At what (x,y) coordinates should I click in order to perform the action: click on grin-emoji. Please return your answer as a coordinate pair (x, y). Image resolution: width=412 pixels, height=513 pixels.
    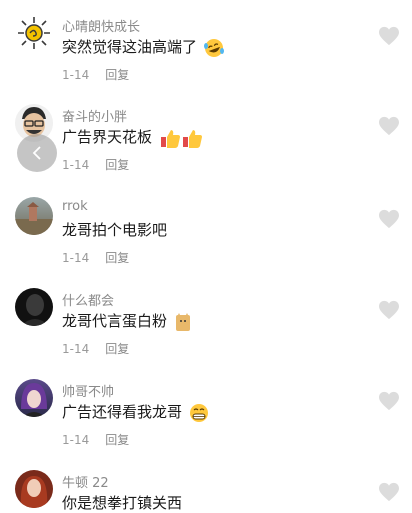
    Looking at the image, I should click on (198, 412).